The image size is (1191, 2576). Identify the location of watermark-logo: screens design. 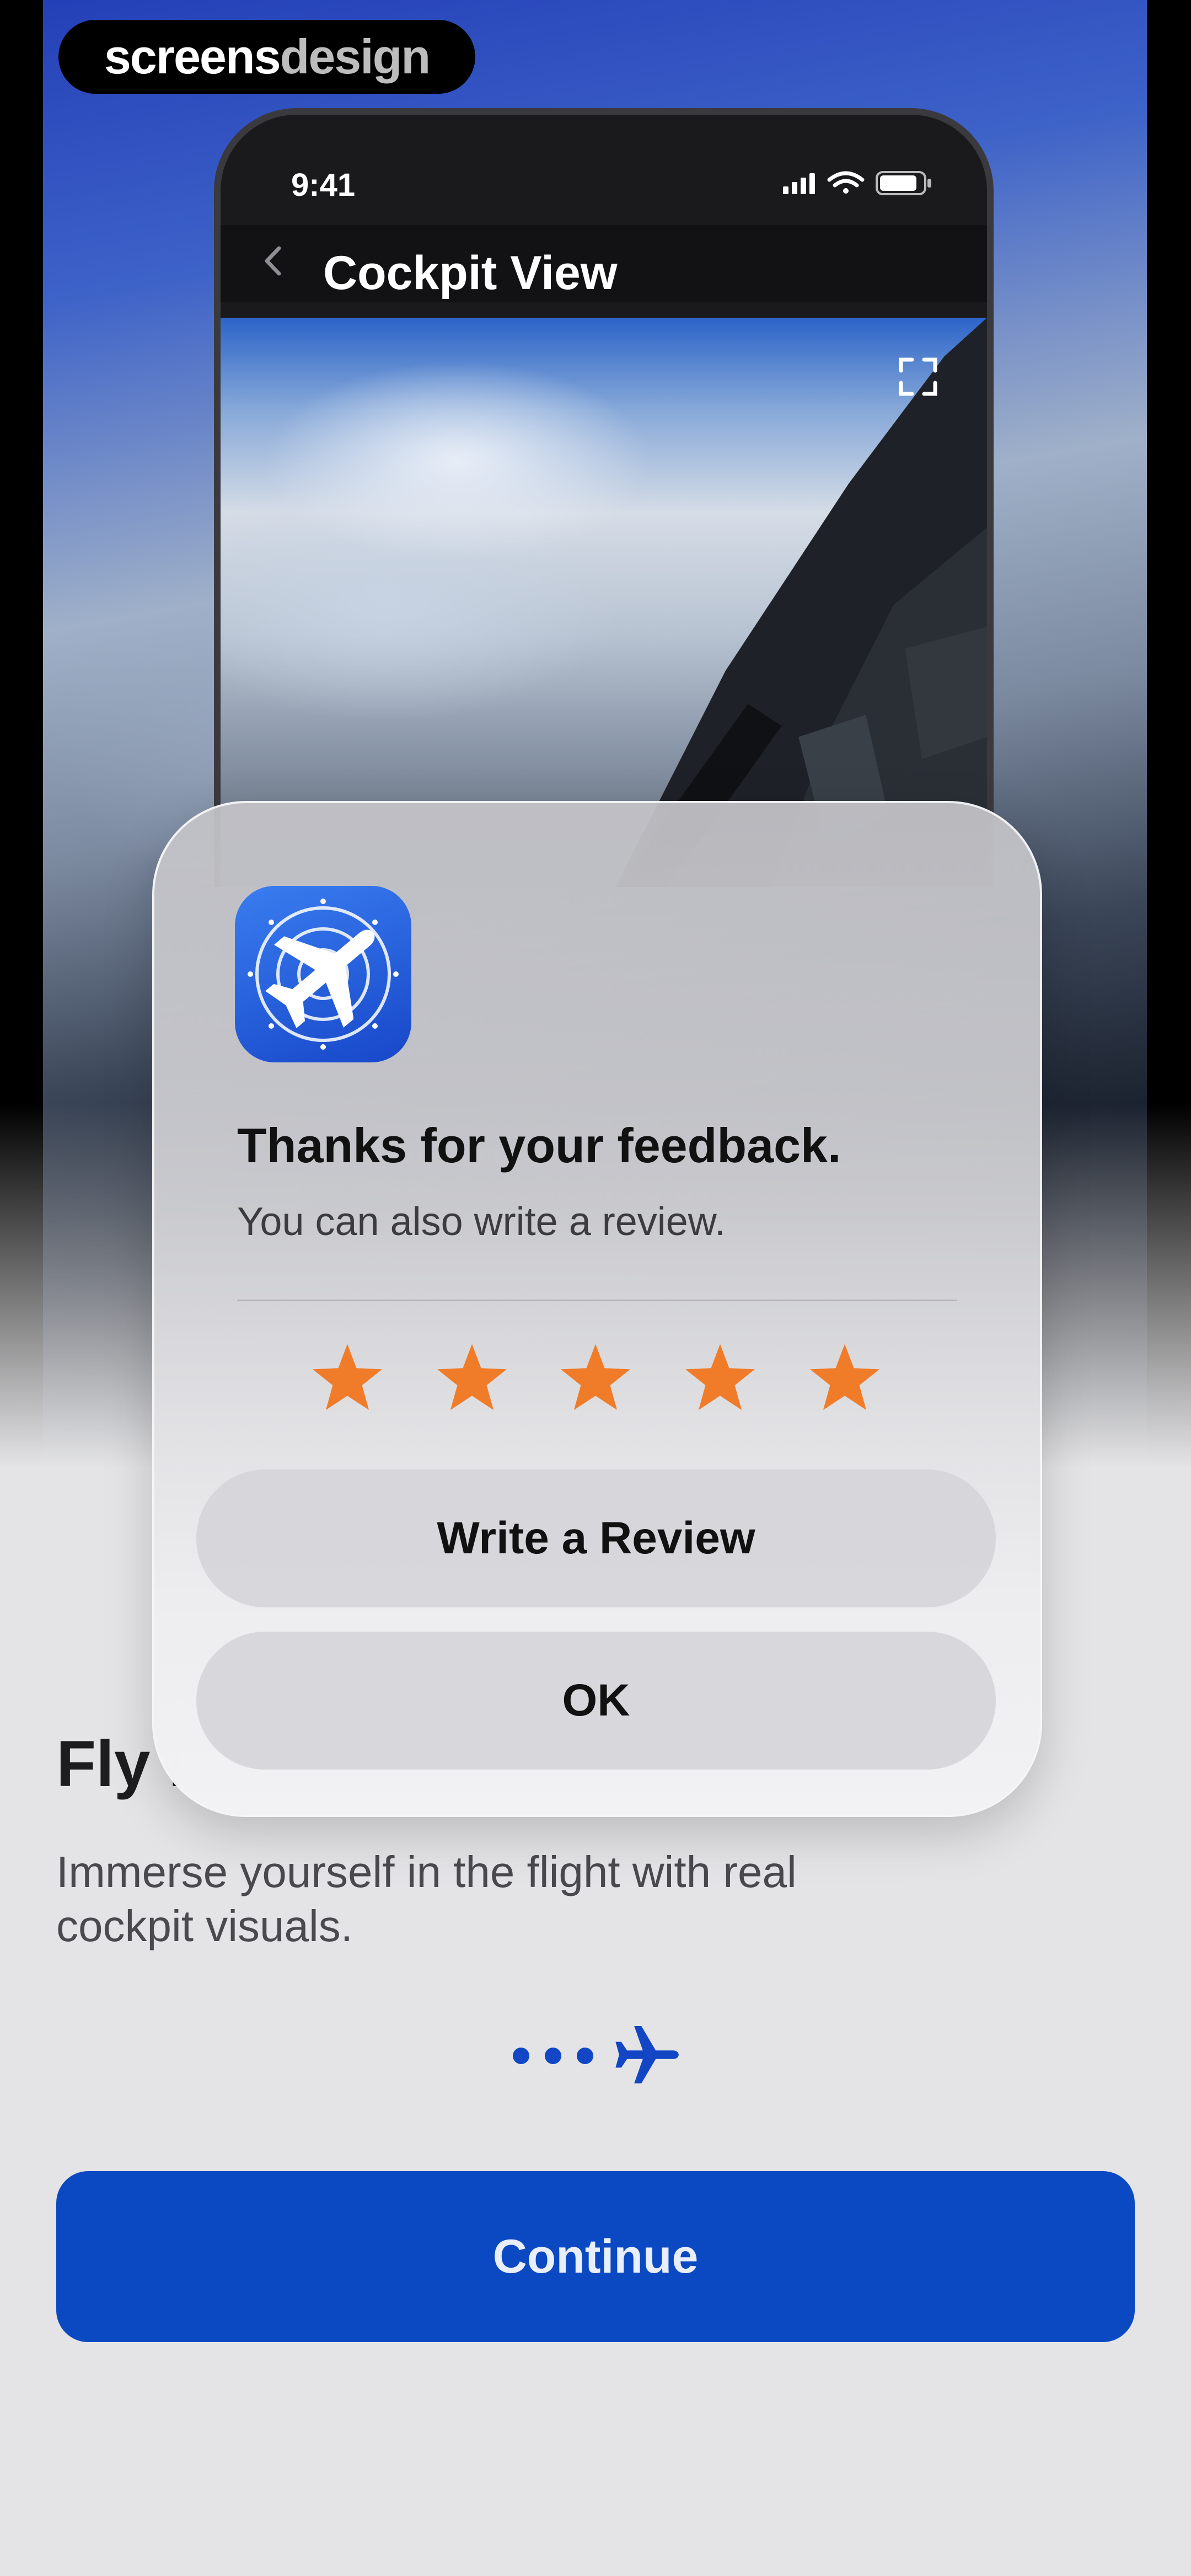
(266, 57).